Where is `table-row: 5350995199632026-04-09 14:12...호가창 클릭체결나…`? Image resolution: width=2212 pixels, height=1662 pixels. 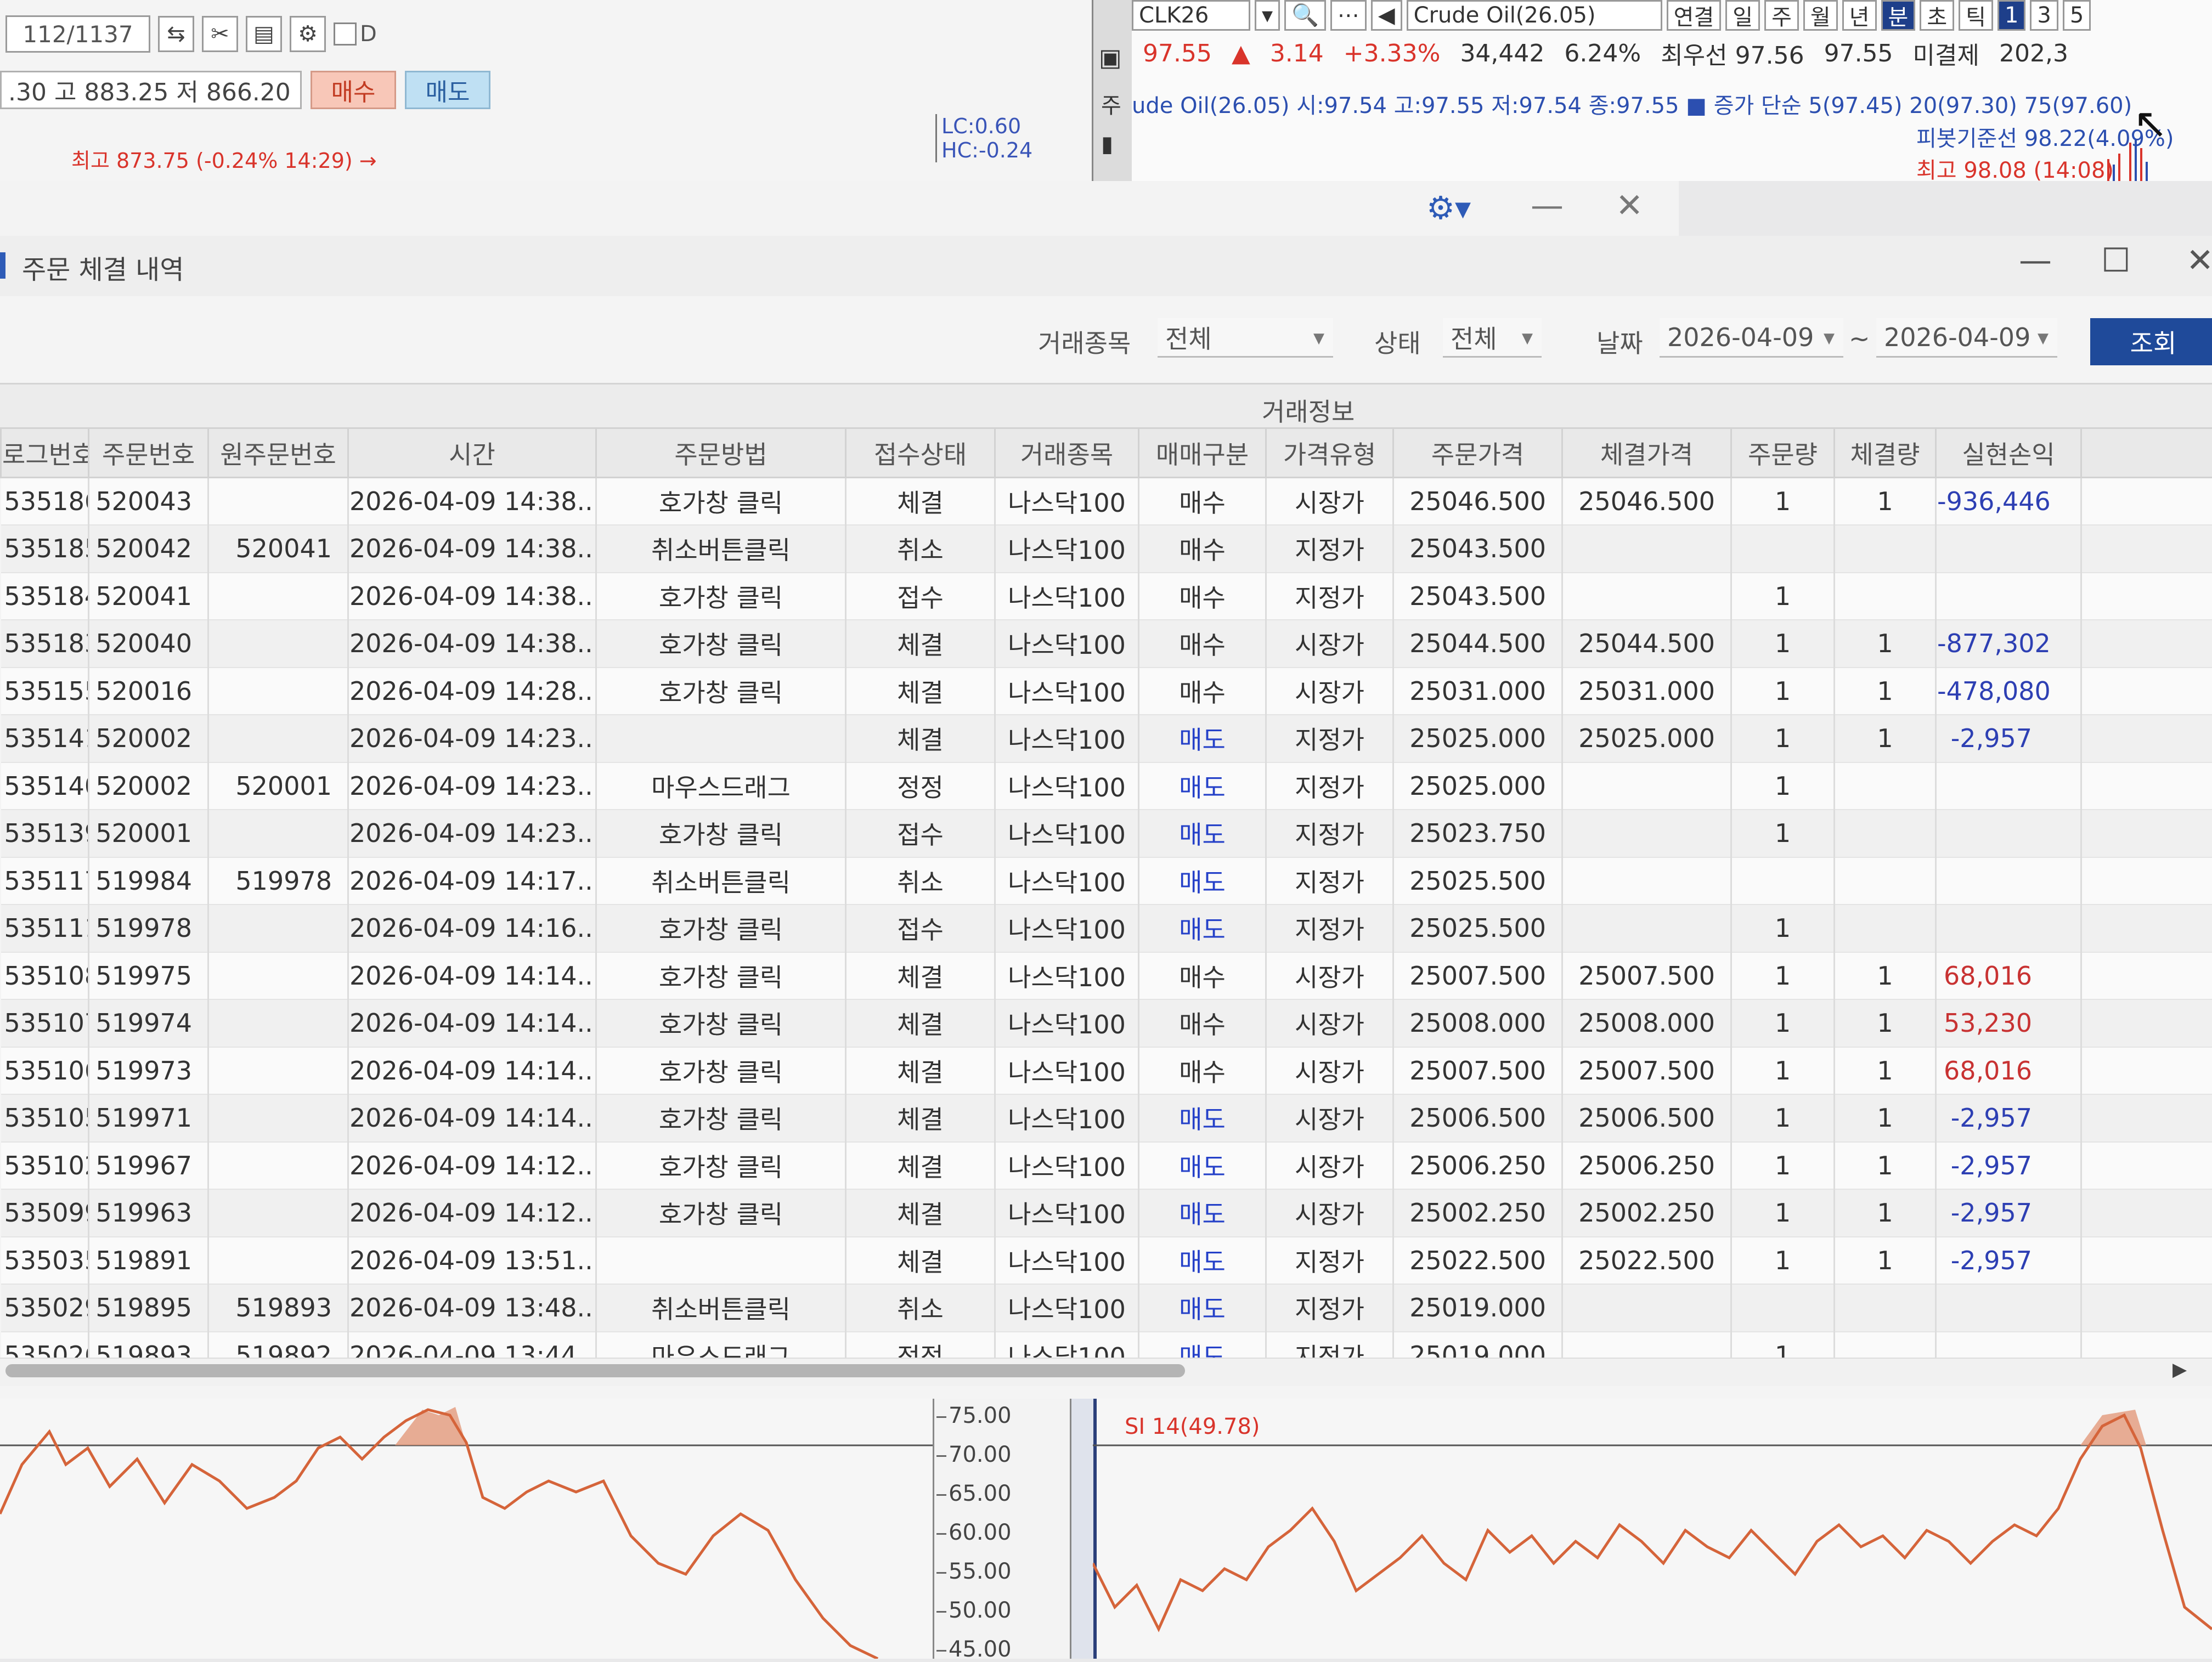
table-row: 5350995199632026-04-09 14:12...호가창 클릭체결나… is located at coordinates (1106, 1213).